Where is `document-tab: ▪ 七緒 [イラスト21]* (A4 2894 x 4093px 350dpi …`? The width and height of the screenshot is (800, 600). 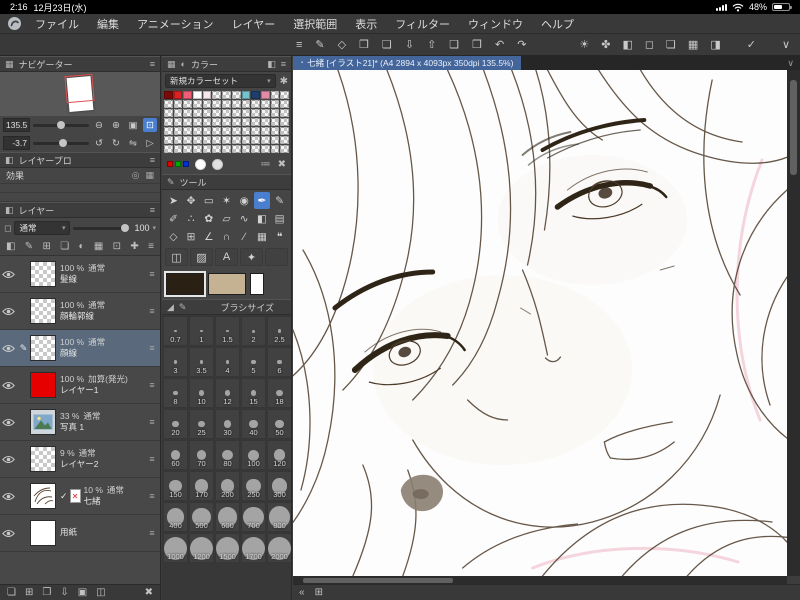 document-tab: ▪ 七緒 [イラスト21]* (A4 2894 x 4093px 350dpi … is located at coordinates (407, 63).